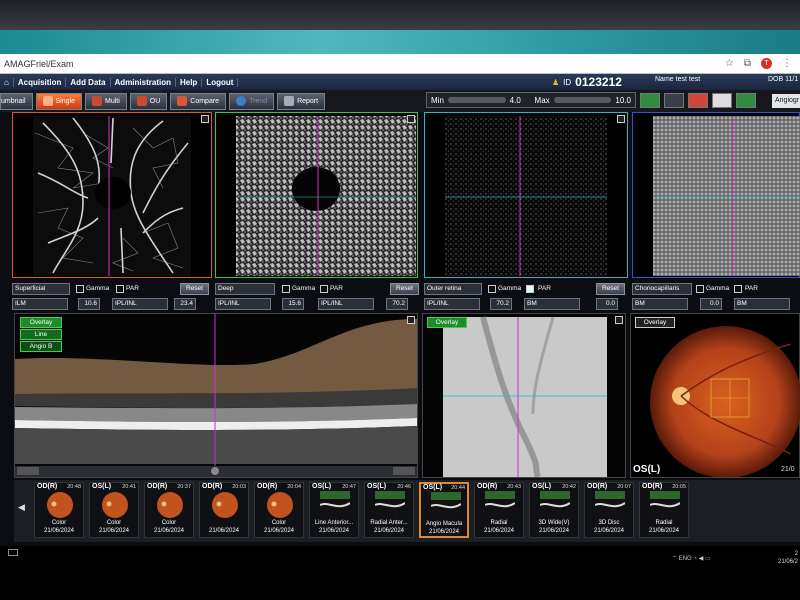 This screenshot has width=800, height=600. What do you see at coordinates (655, 322) in the screenshot?
I see `fundus-overlay-toggle: Overlay` at bounding box center [655, 322].